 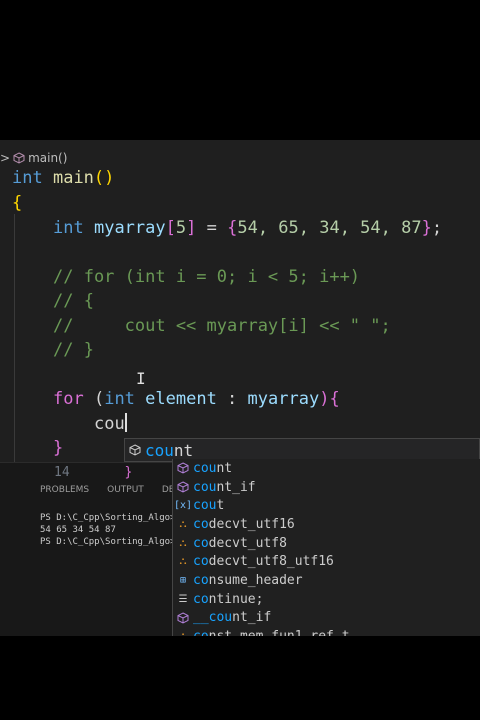 What do you see at coordinates (326, 618) in the screenshot?
I see `suggestion-item: __count_if` at bounding box center [326, 618].